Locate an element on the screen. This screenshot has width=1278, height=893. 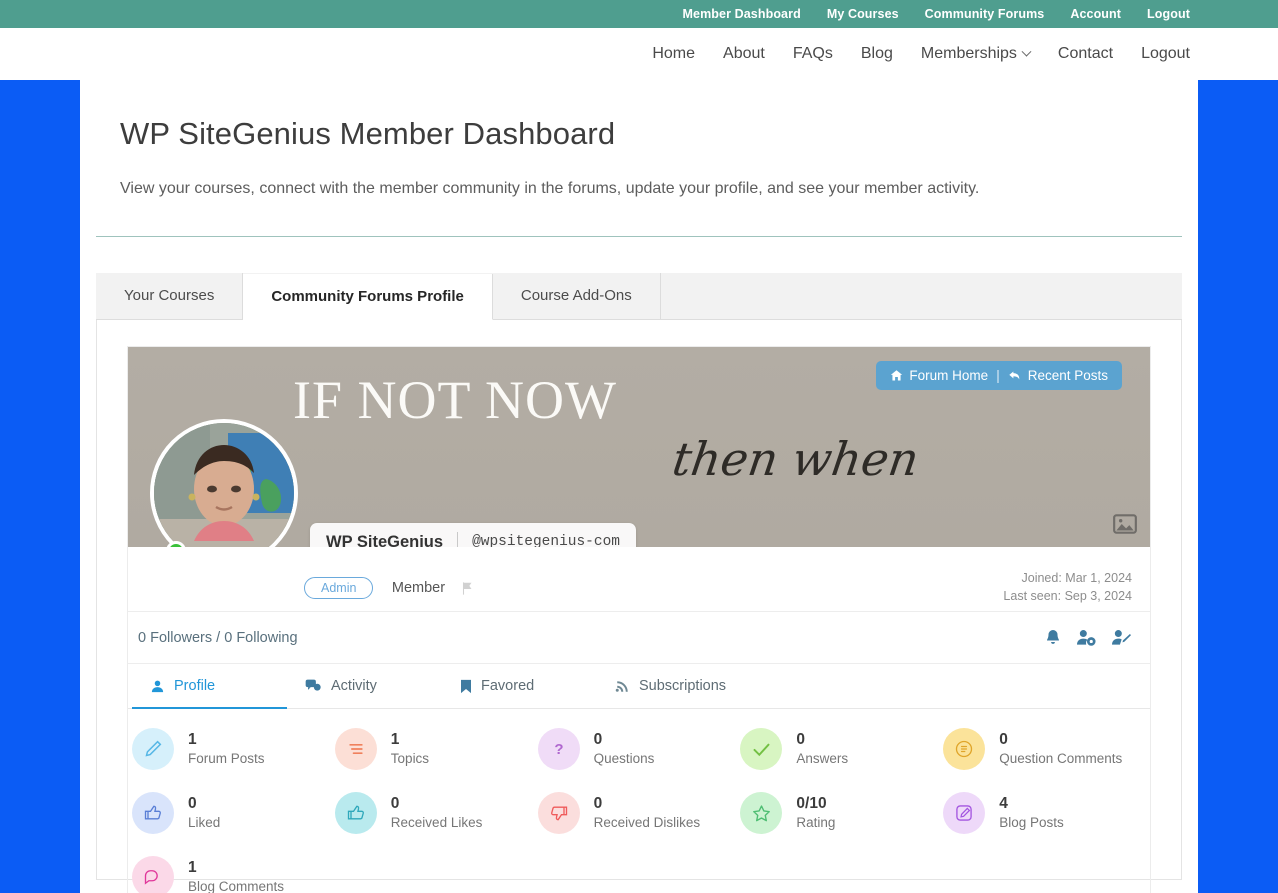
subtab-favored: Favored is located at coordinates (519, 686).